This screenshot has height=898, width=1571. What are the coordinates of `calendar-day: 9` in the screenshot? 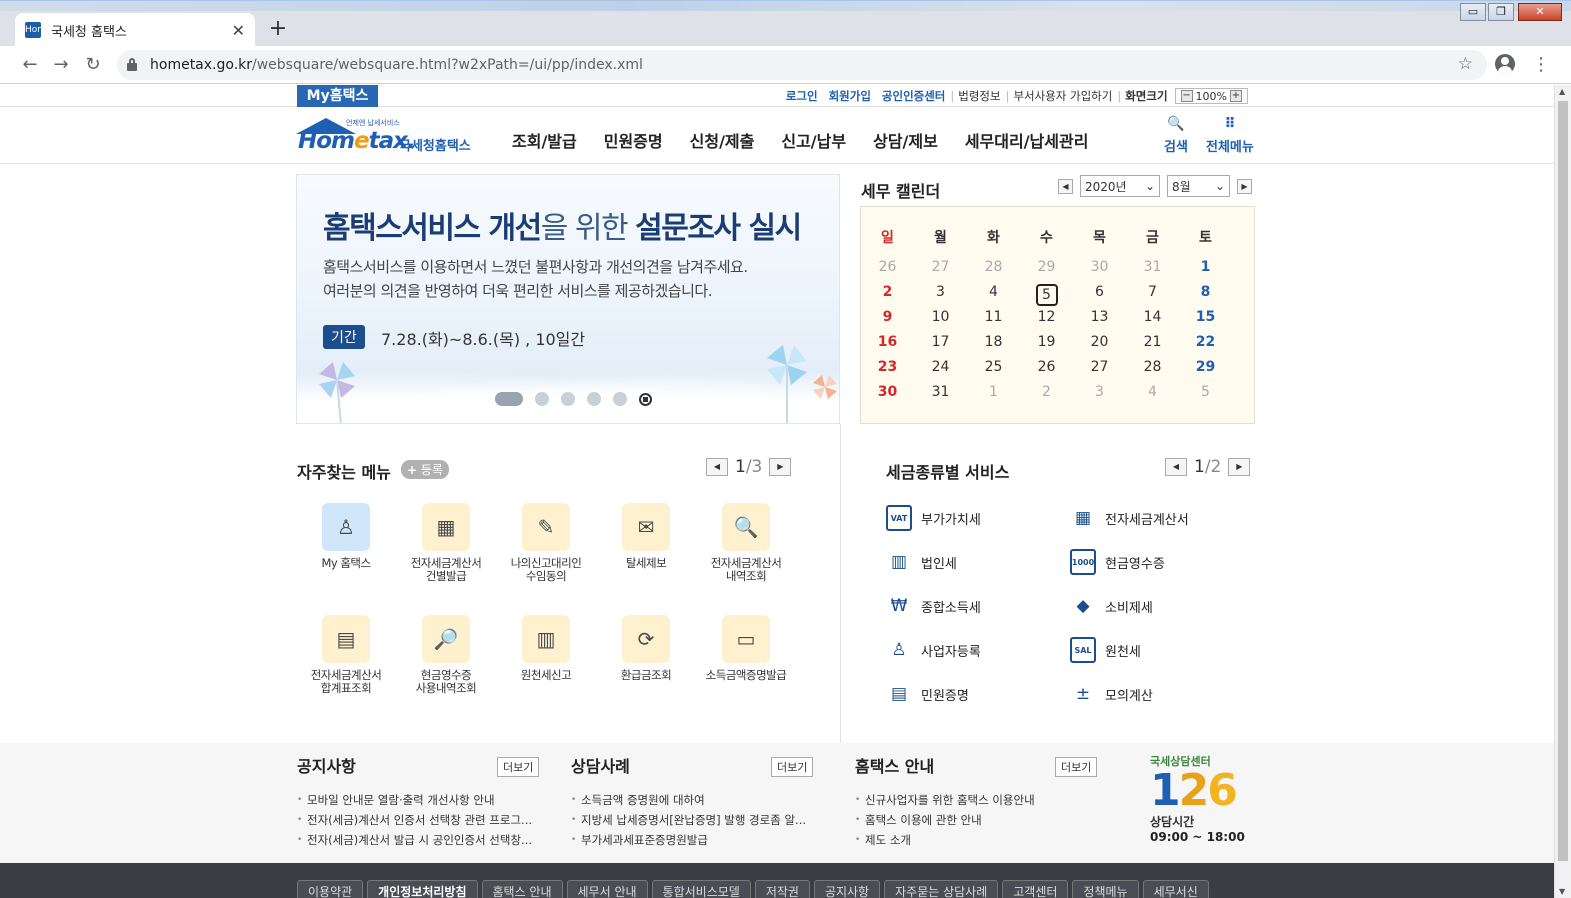 It's located at (887, 317).